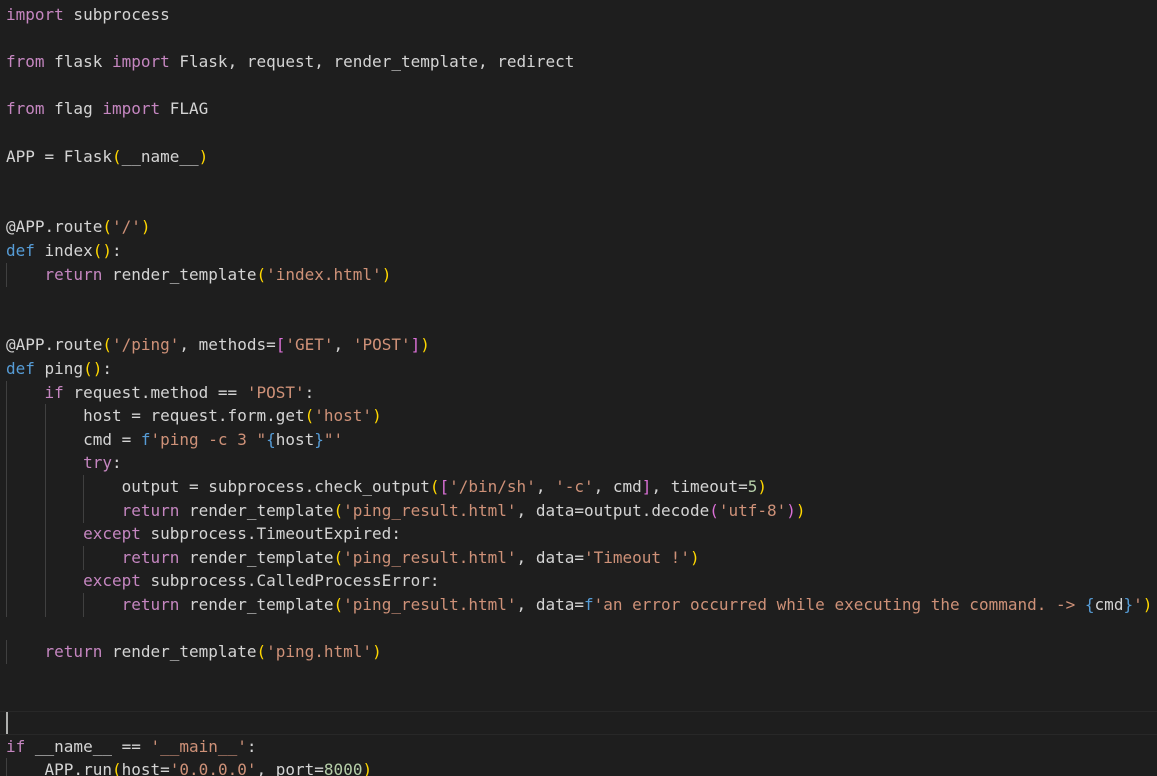 The width and height of the screenshot is (1157, 776). What do you see at coordinates (578, 251) in the screenshot?
I see `code-line: def index():` at bounding box center [578, 251].